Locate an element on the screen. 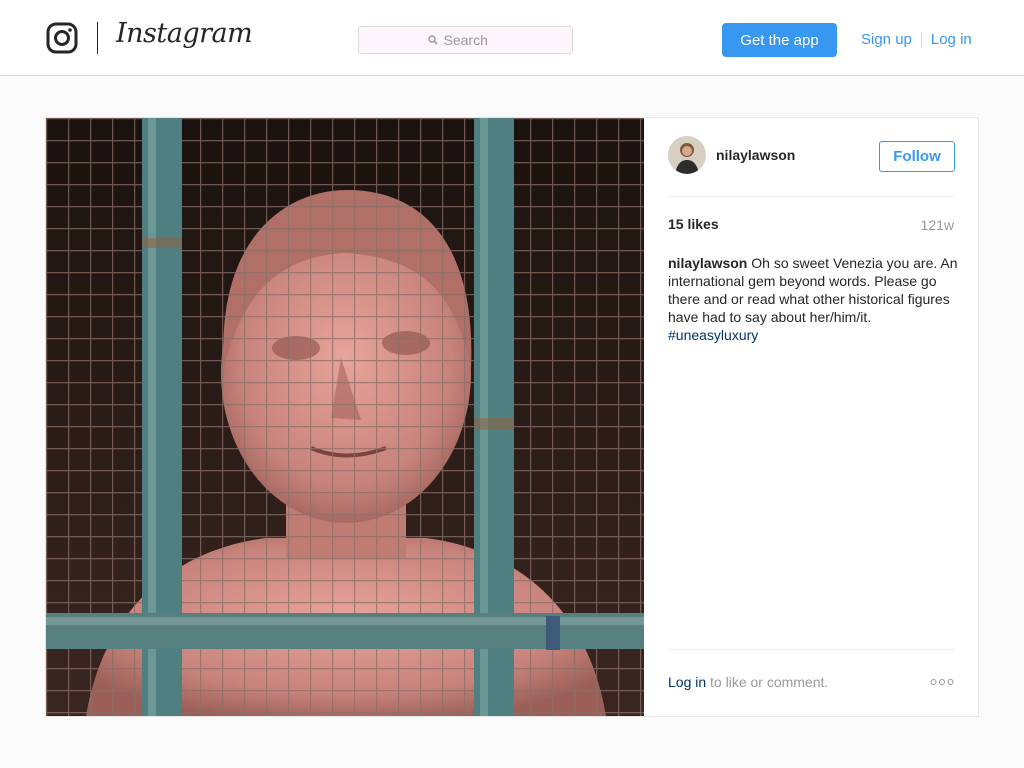 The height and width of the screenshot is (768, 1024). top-navigation: Instagram Get the app Sign up Log in is located at coordinates (512, 38).